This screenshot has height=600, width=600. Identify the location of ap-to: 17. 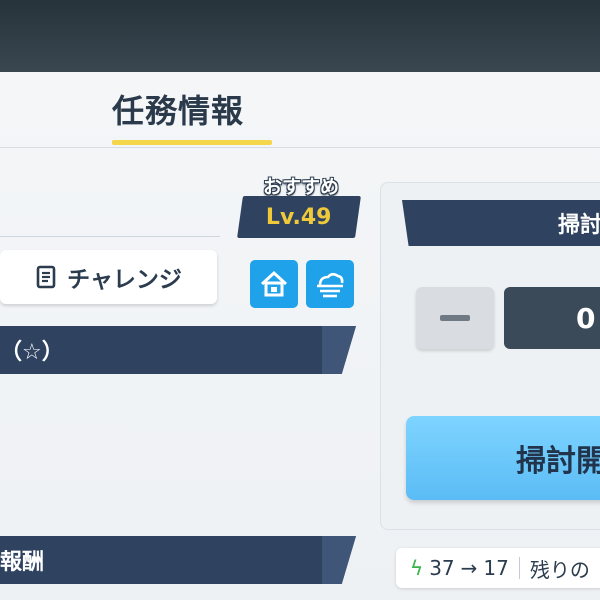
(496, 568).